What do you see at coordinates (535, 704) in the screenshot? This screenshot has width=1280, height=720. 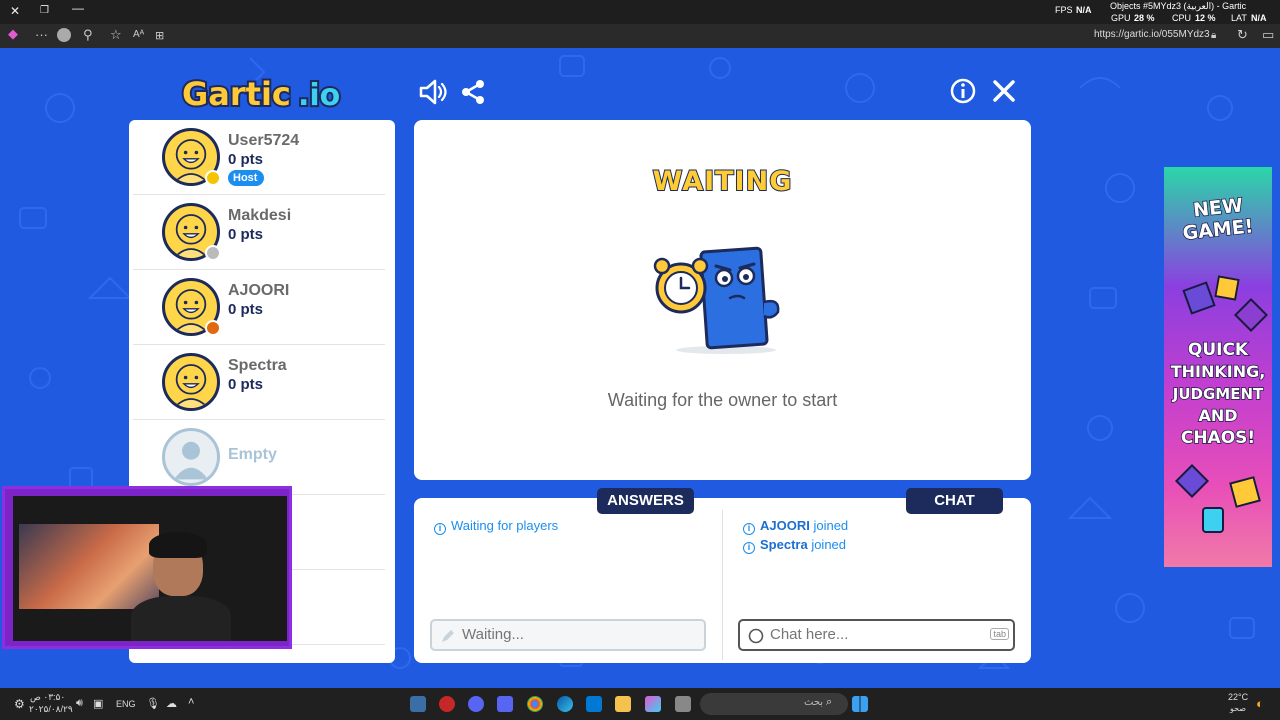 I see `chrome-icon` at bounding box center [535, 704].